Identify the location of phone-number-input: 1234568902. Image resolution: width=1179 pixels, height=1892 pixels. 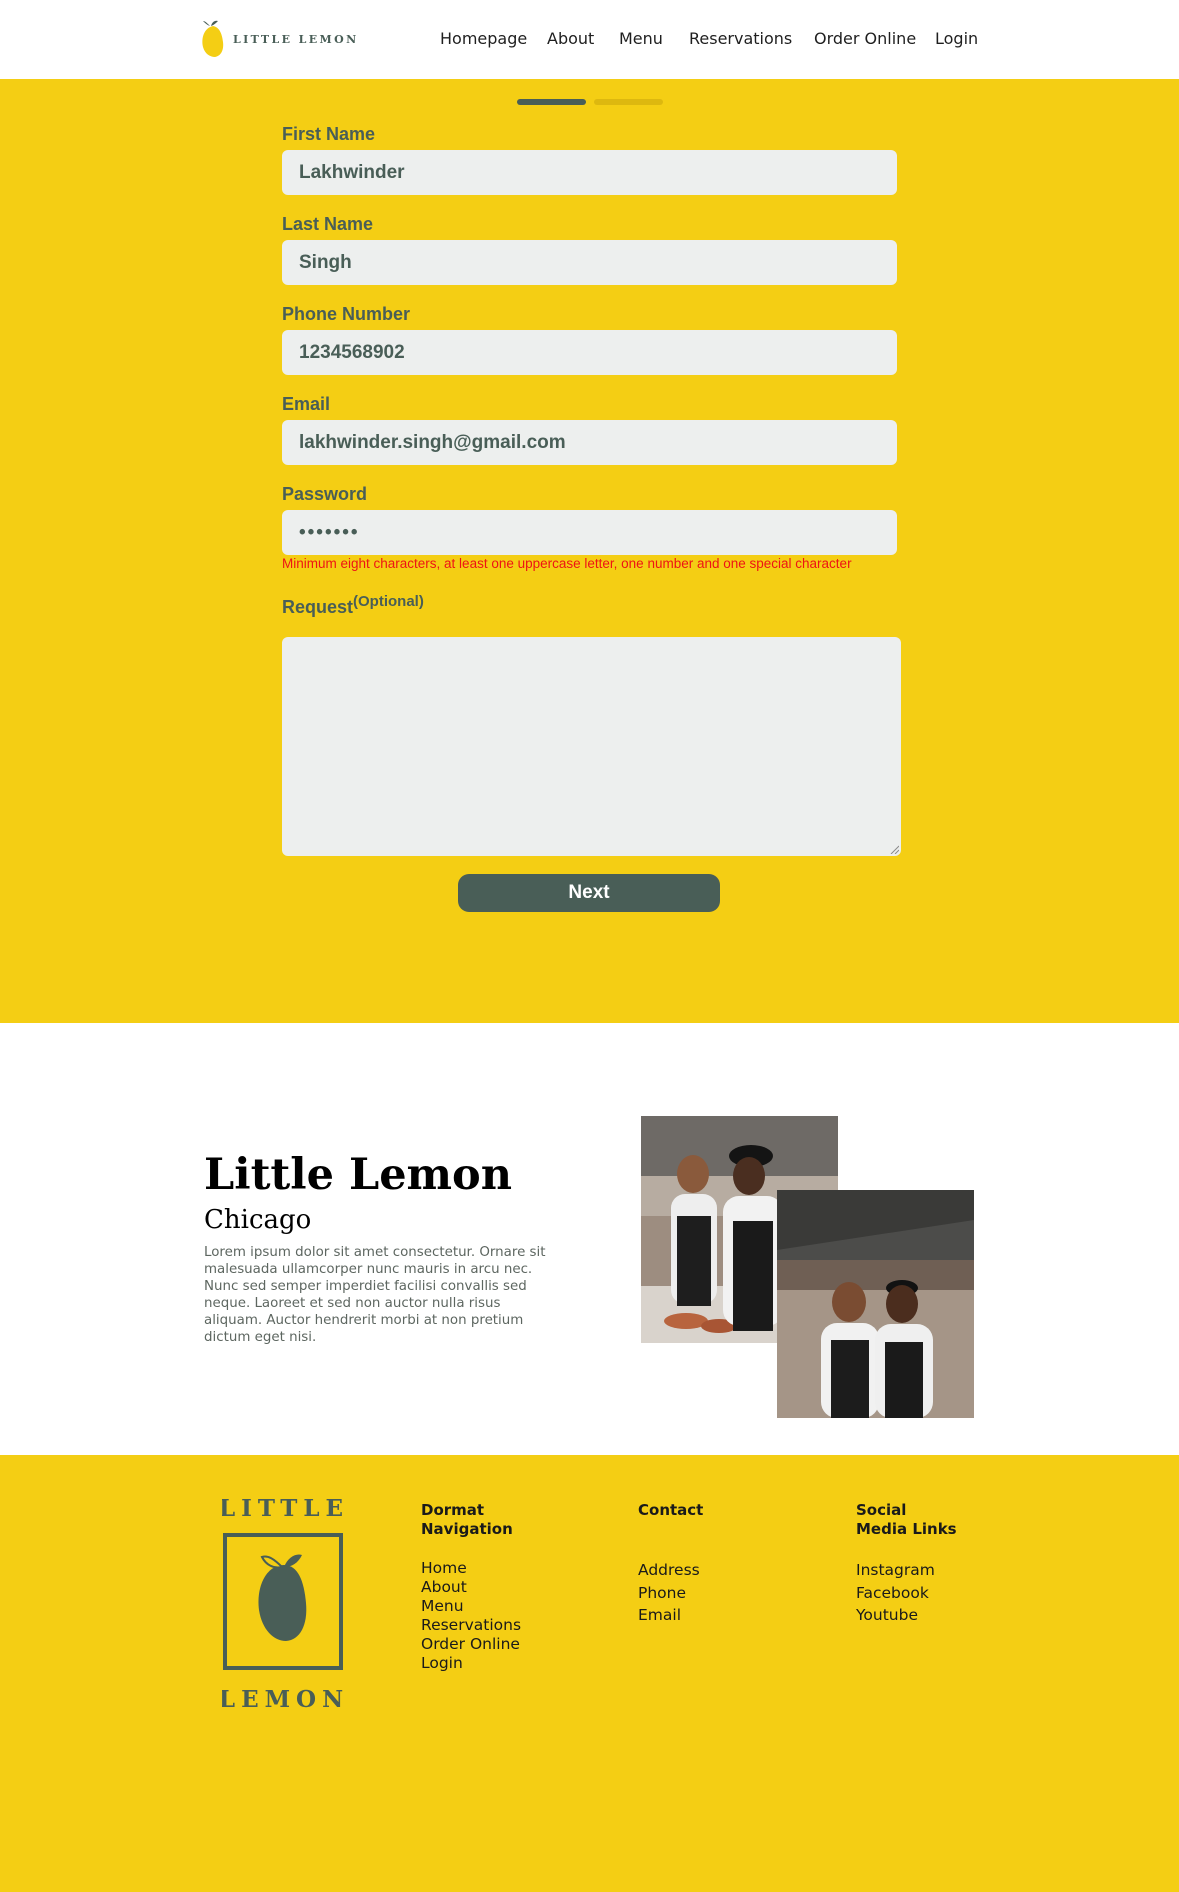
(589, 352).